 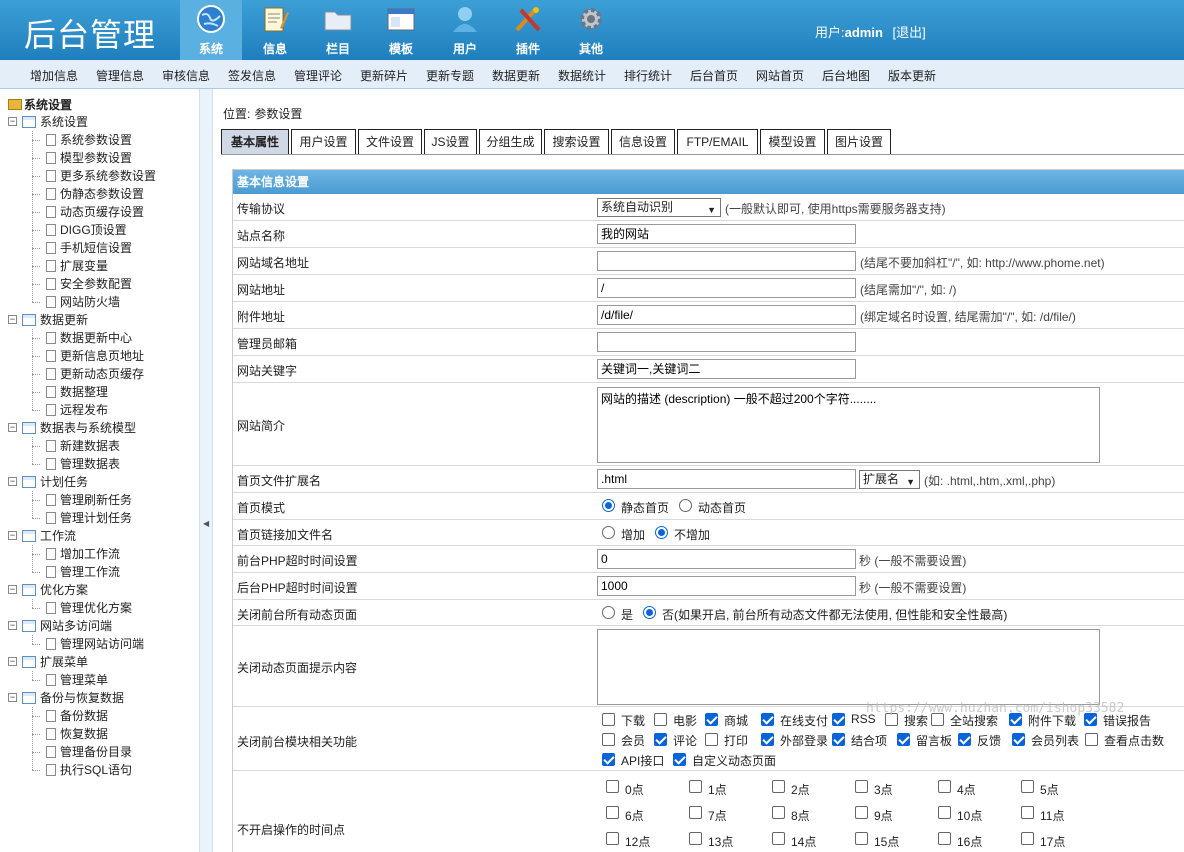 What do you see at coordinates (88, 644) in the screenshot?
I see `sidebar-item: 管理网站访问端` at bounding box center [88, 644].